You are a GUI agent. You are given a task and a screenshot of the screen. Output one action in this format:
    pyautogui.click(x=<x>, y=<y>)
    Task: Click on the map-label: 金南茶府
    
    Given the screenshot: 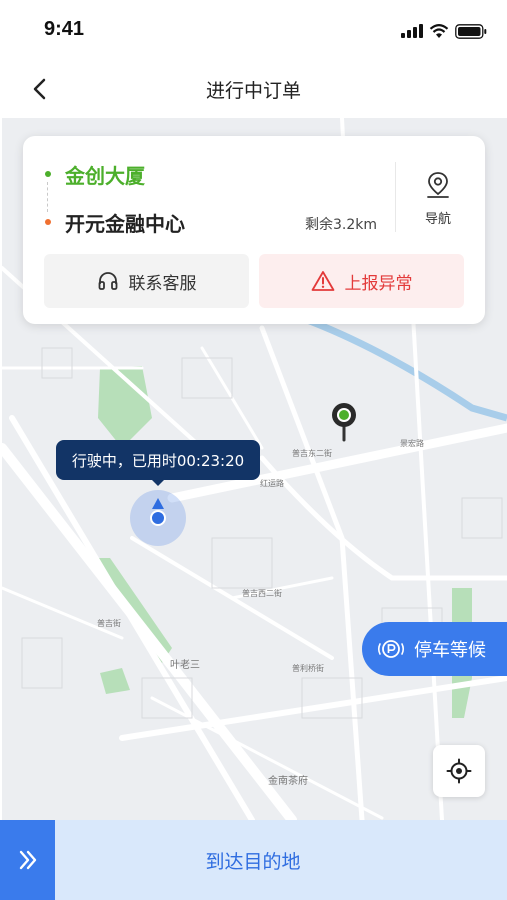 What is the action you would take?
    pyautogui.click(x=288, y=781)
    